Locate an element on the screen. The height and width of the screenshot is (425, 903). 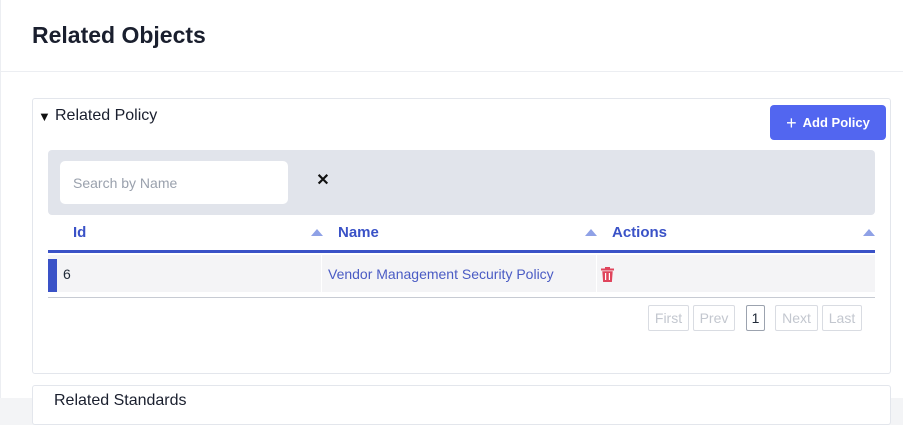
sort-id-icon is located at coordinates (317, 232).